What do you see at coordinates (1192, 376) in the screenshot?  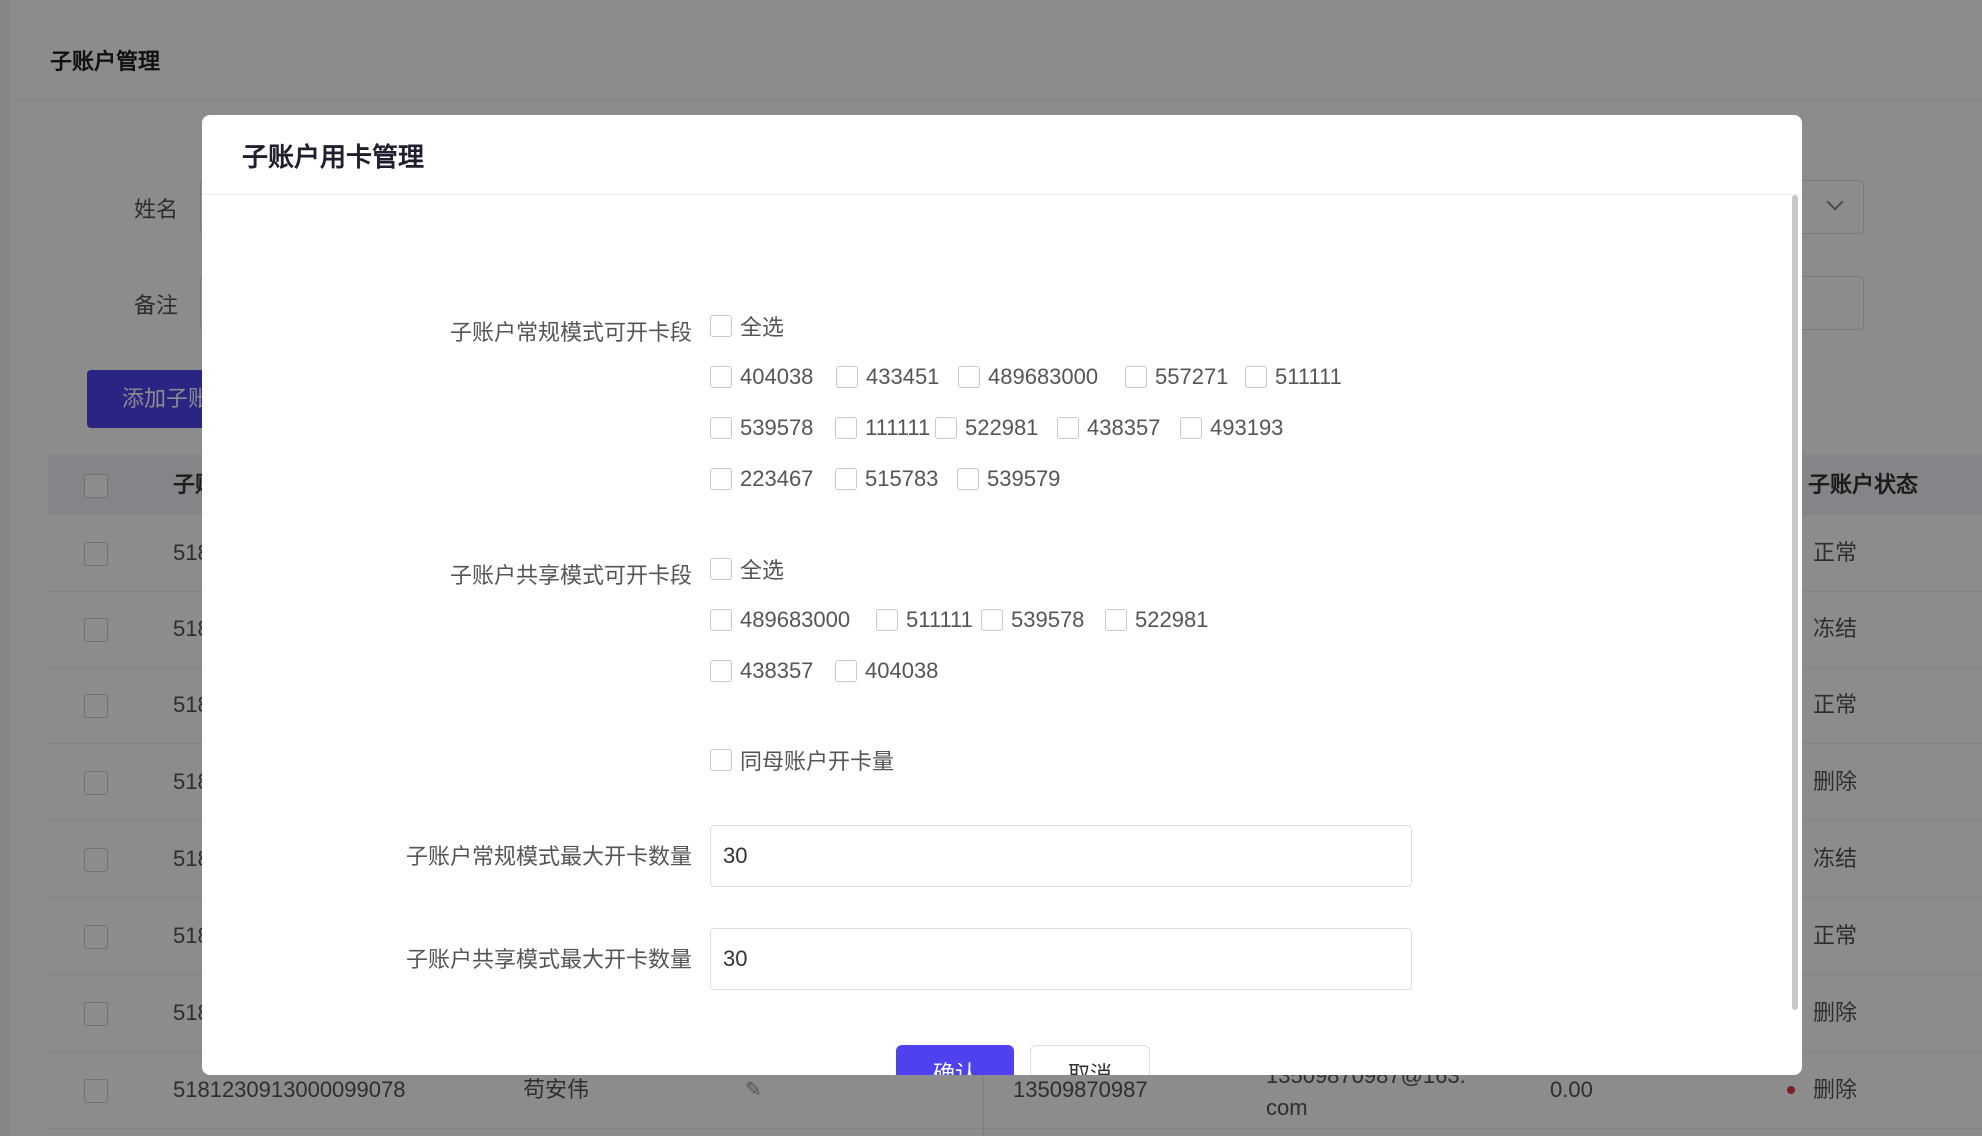 I see `checkbox-label: 557271` at bounding box center [1192, 376].